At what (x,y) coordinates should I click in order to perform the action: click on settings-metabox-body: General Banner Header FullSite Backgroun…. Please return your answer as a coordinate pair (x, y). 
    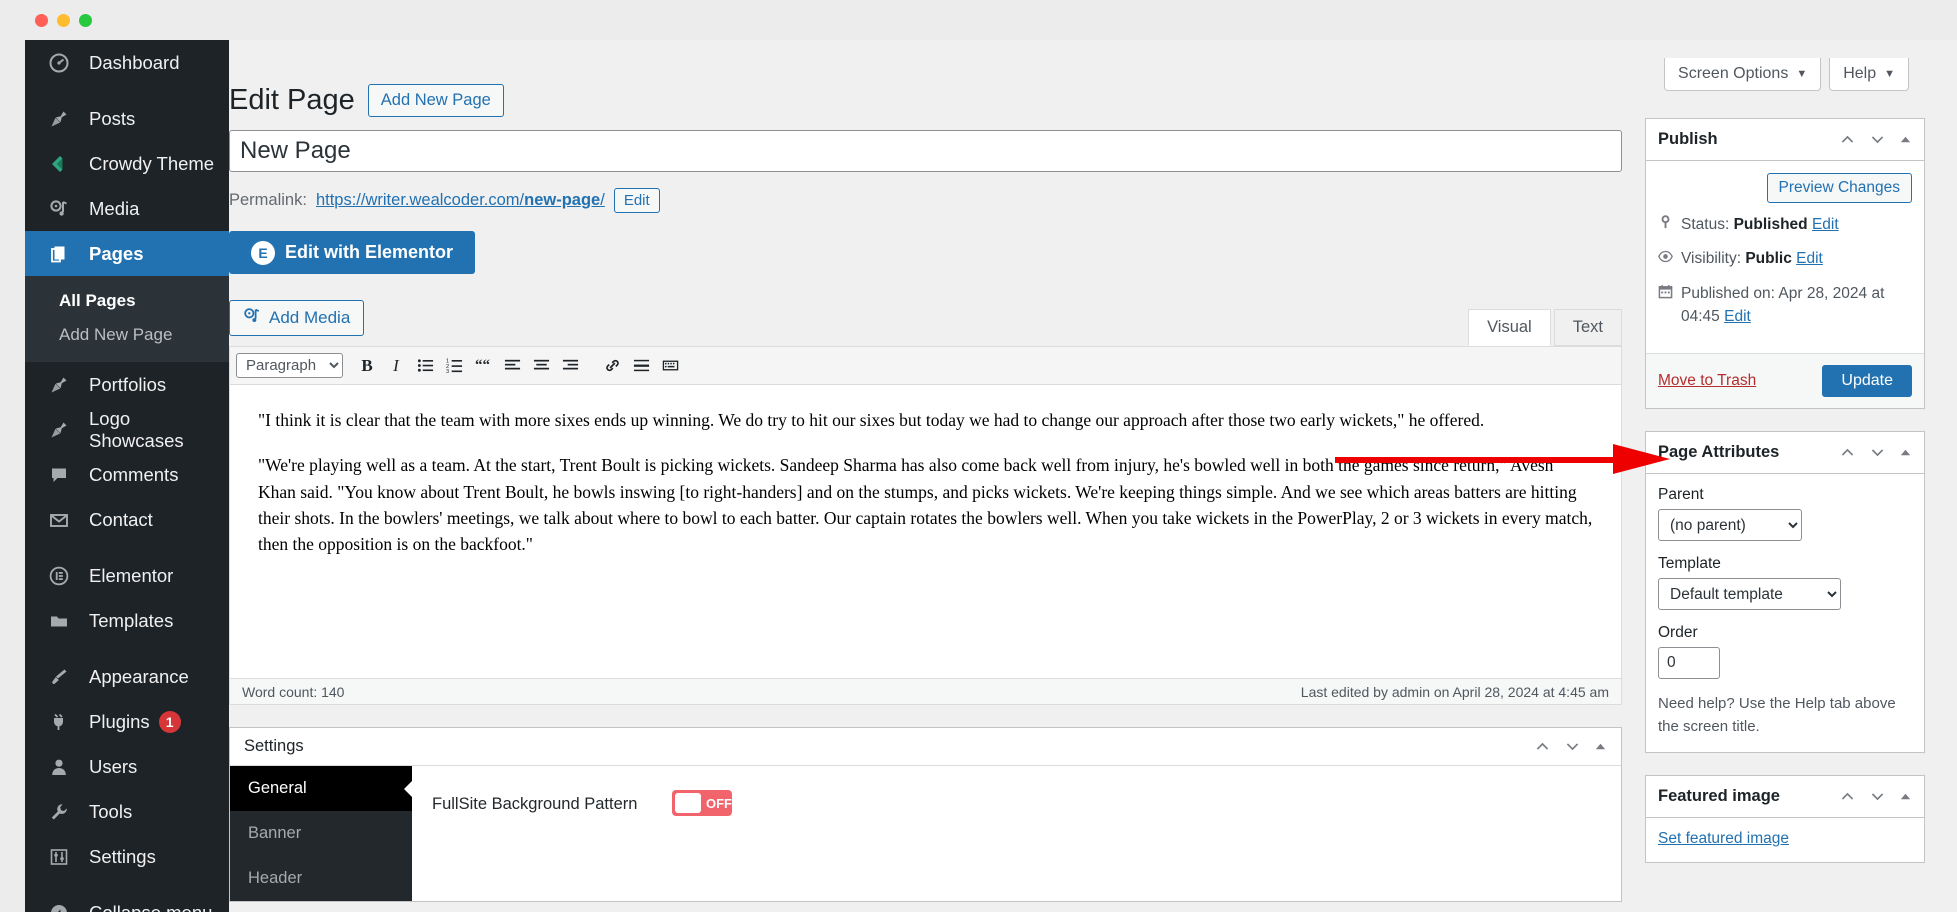
    Looking at the image, I should click on (925, 833).